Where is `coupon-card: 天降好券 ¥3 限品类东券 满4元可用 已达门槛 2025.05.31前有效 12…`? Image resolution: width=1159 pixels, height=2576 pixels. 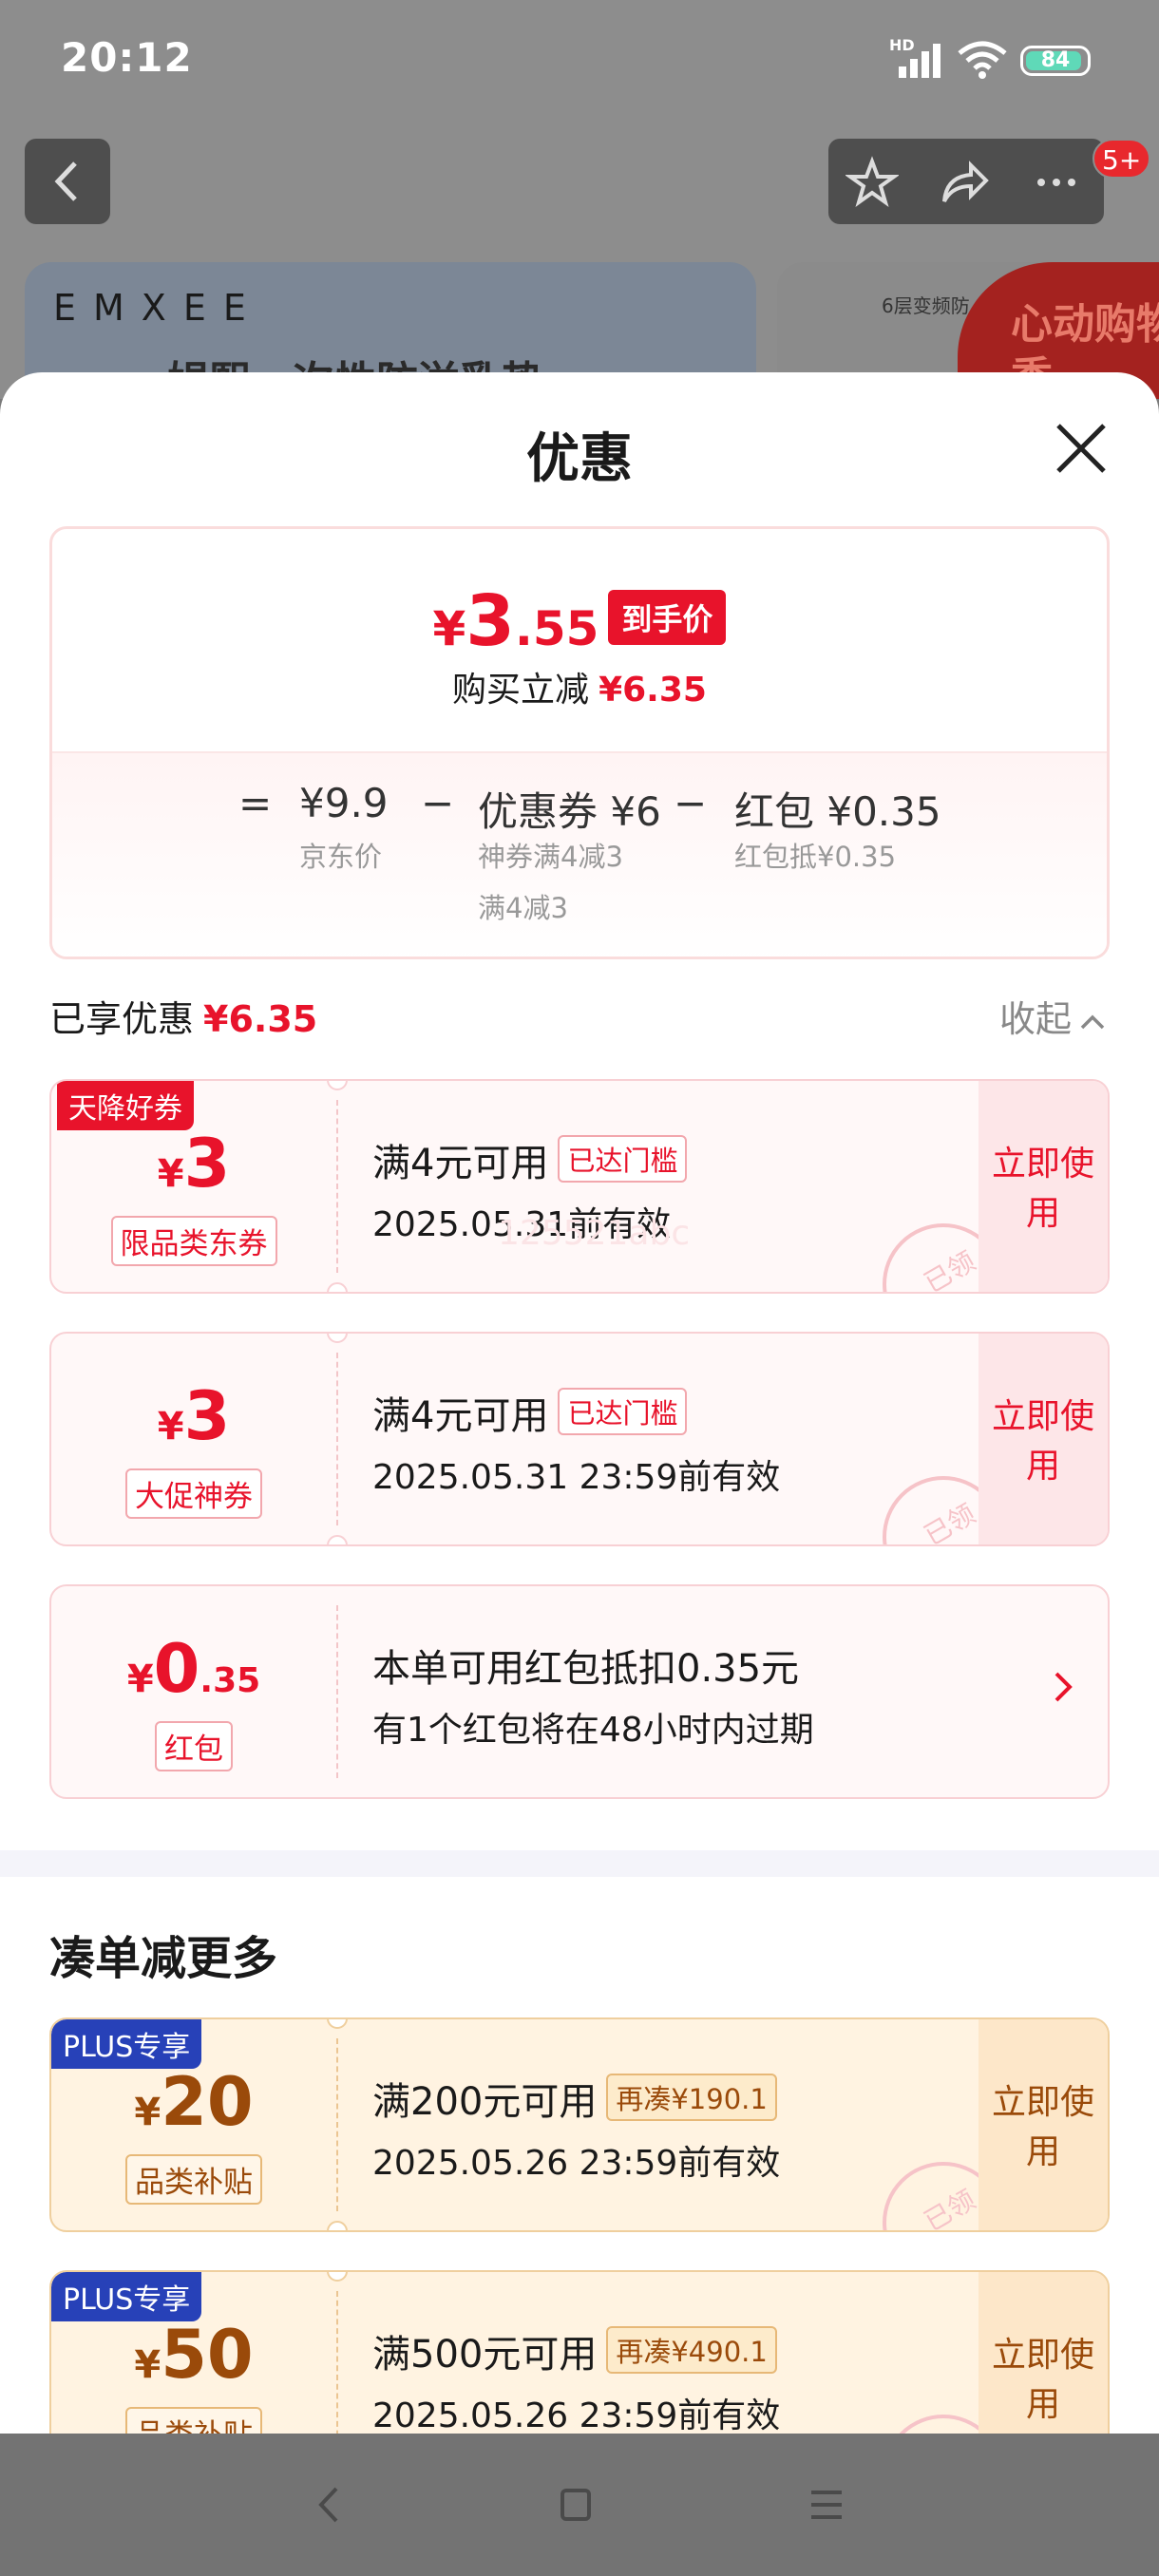
coupon-card: 天降好券 ¥3 限品类东券 满4元可用 已达门槛 2025.05.31前有效 12… is located at coordinates (579, 1186).